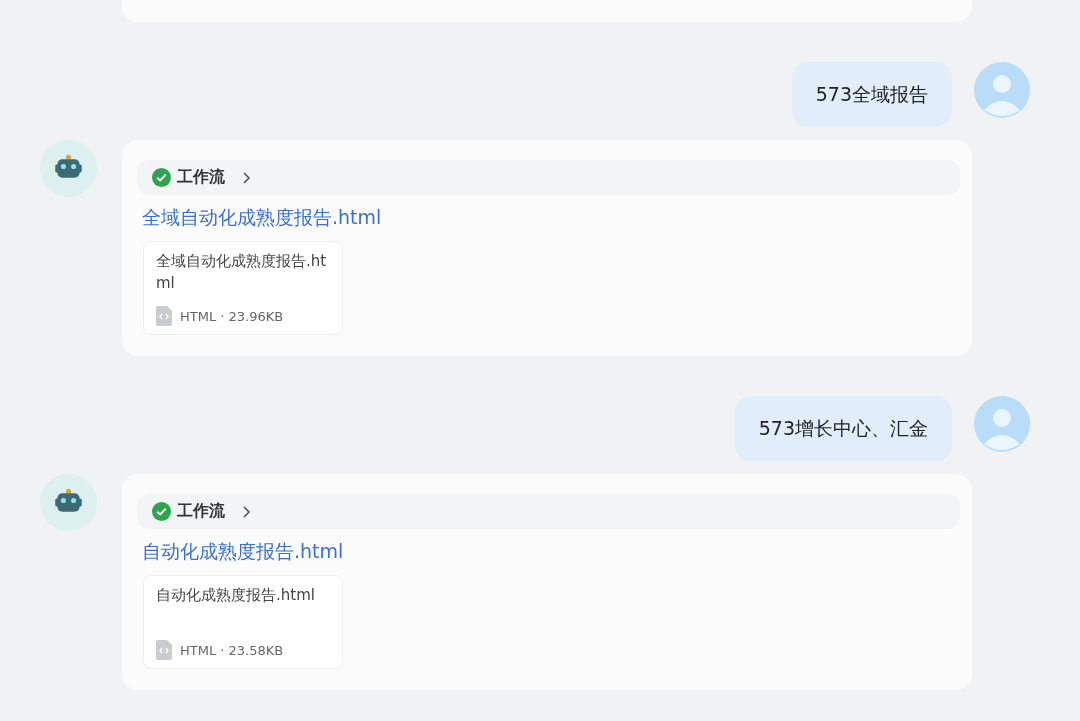  What do you see at coordinates (236, 595) in the screenshot?
I see `file-name: 自动化成熟度报告.html` at bounding box center [236, 595].